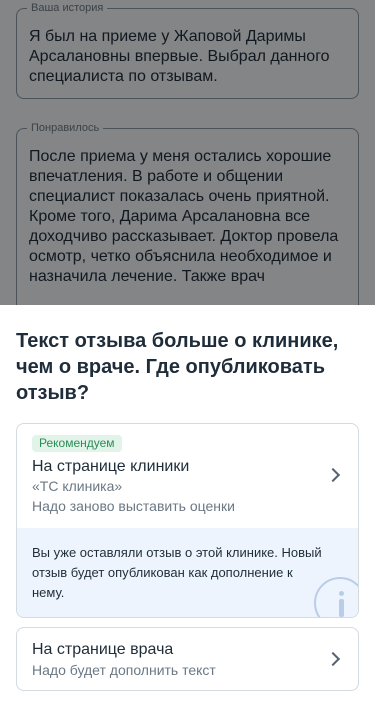  Describe the element at coordinates (133, 506) in the screenshot. I see `clinic-option-subtitle: Надо заново выставить оценки` at that location.